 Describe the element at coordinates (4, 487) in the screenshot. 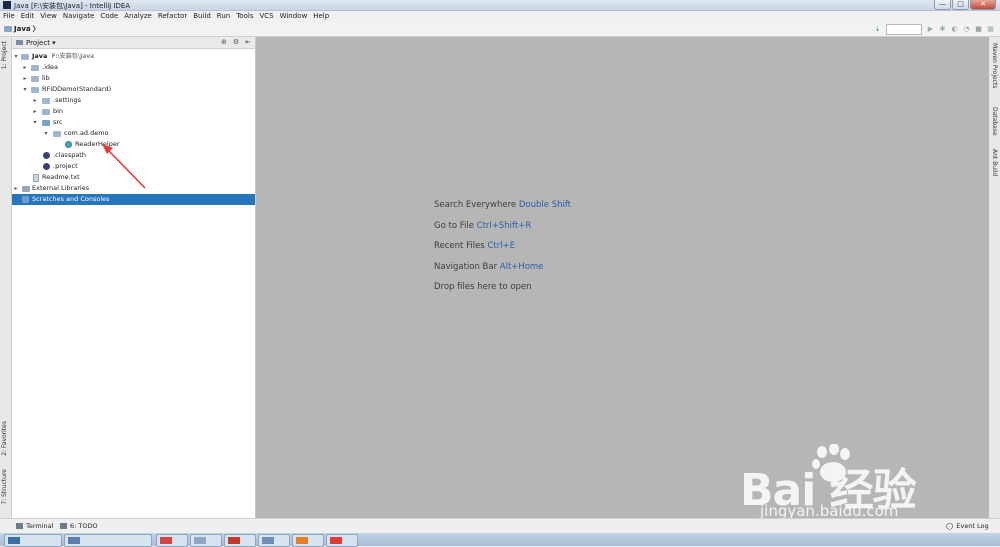

I see `tab-structure: 7: Structure` at that location.